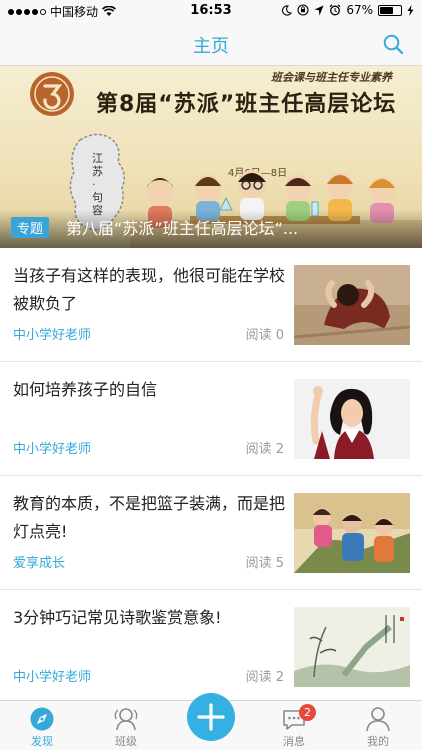 This screenshot has width=422, height=750. What do you see at coordinates (378, 719) in the screenshot?
I see `profile-icon` at bounding box center [378, 719].